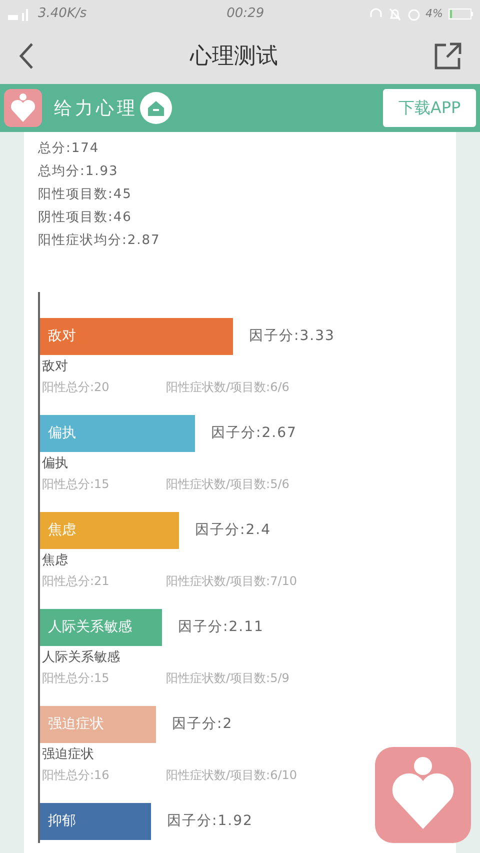  Describe the element at coordinates (448, 56) in the screenshot. I see `share-icon` at that location.